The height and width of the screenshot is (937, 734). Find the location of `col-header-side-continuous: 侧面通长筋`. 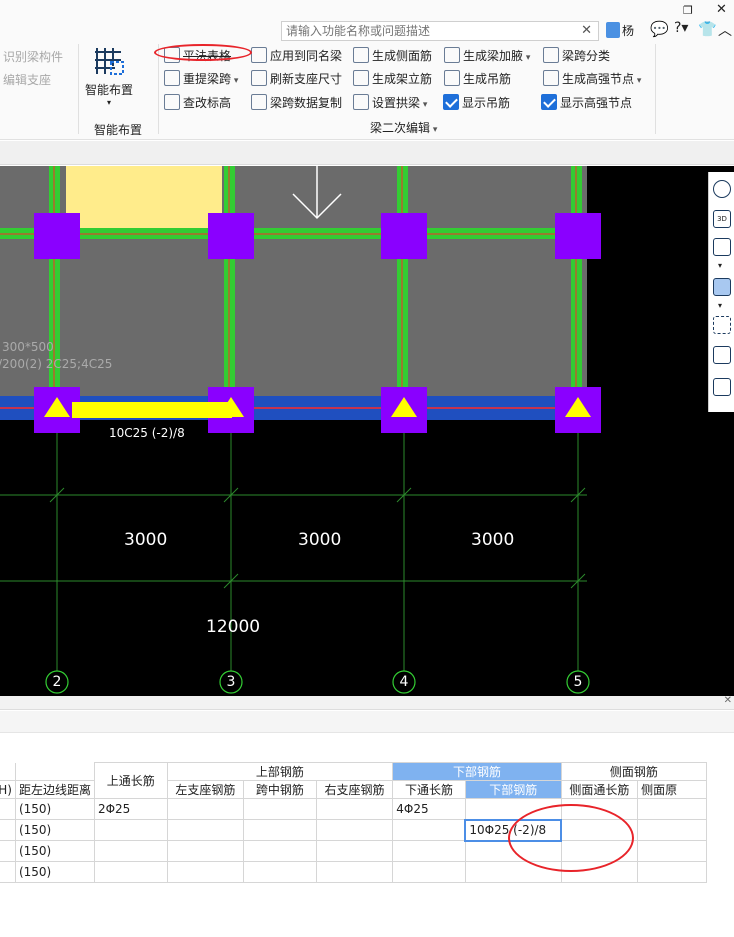

col-header-side-continuous: 侧面通长筋 is located at coordinates (599, 789).